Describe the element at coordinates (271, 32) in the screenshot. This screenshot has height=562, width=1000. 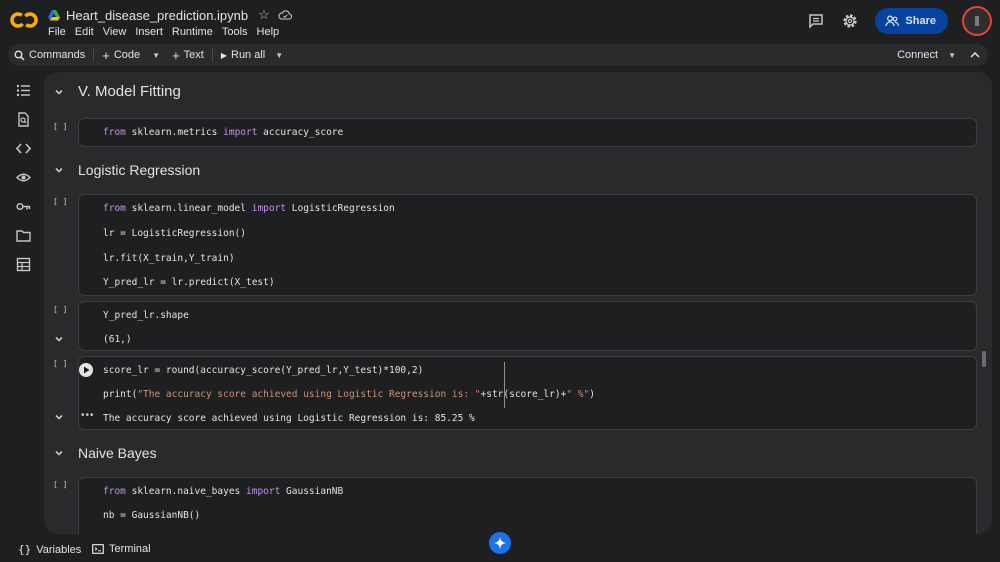
I see `menu-help: Help` at that location.